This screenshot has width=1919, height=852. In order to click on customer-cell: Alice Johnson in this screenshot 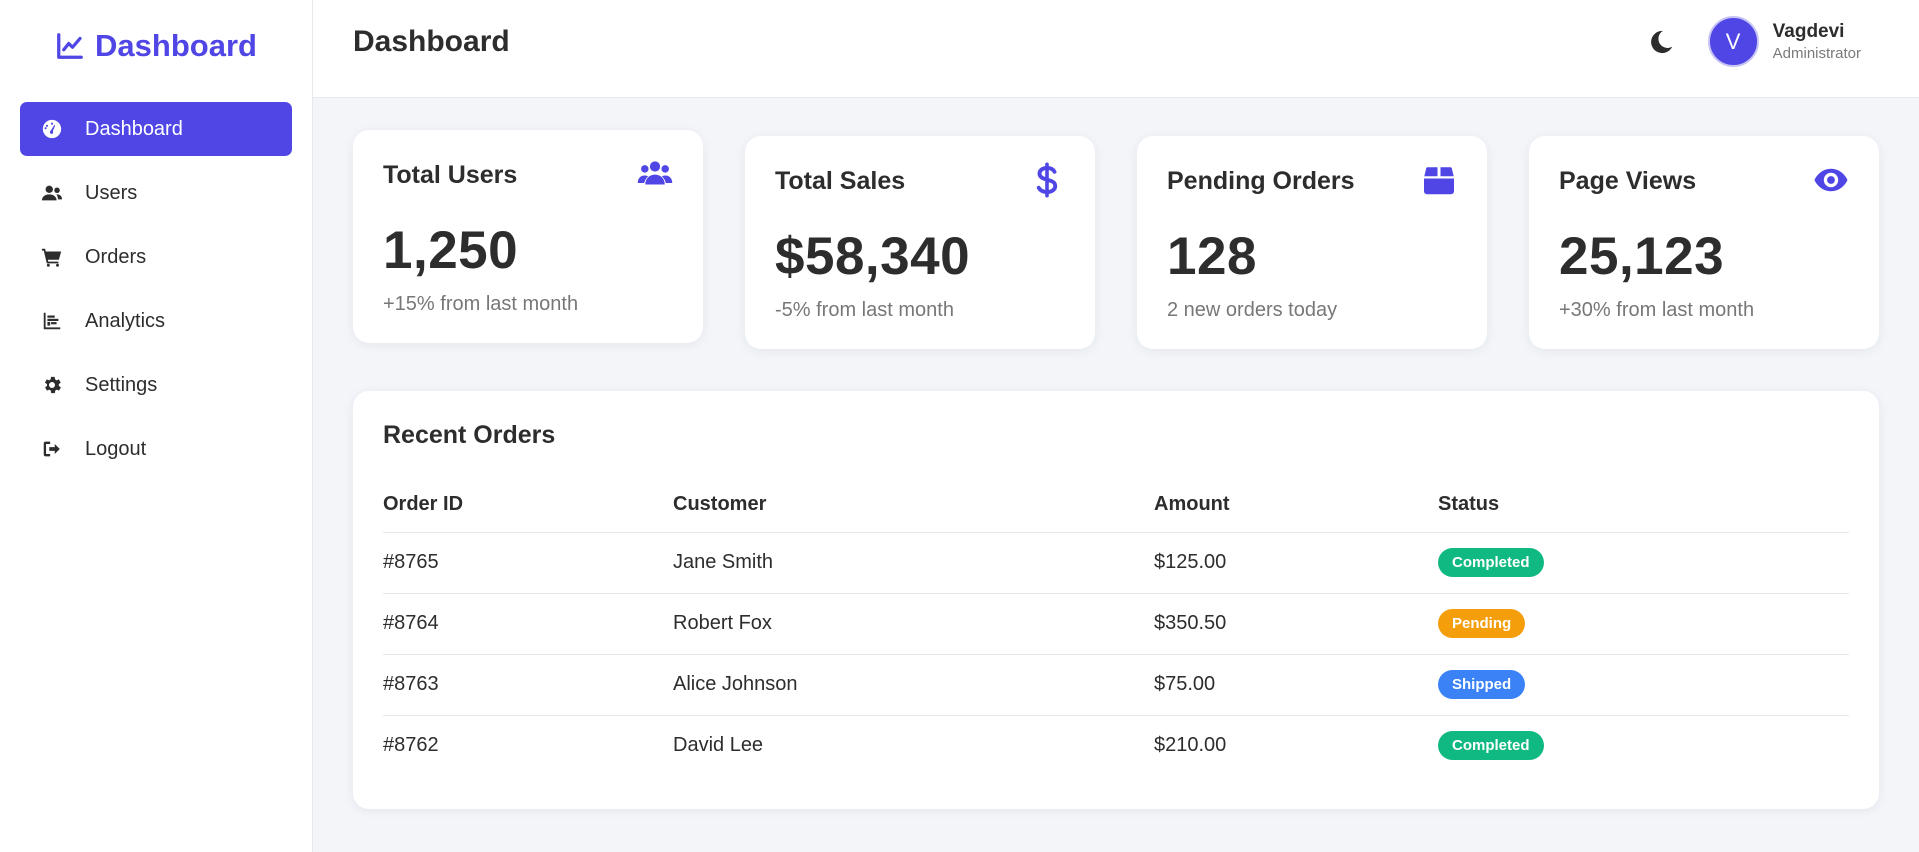, I will do `click(913, 685)`.